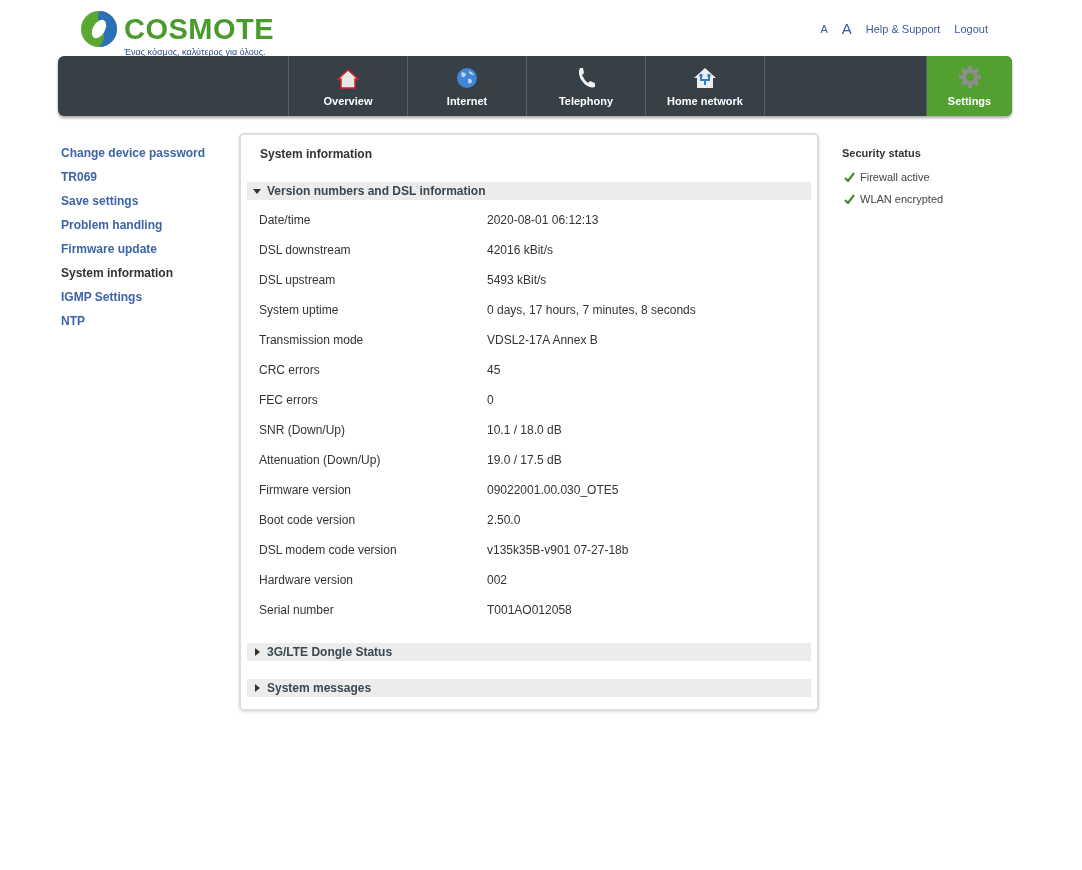 The height and width of the screenshot is (870, 1082). Describe the element at coordinates (99, 29) in the screenshot. I see `logo-icon` at that location.